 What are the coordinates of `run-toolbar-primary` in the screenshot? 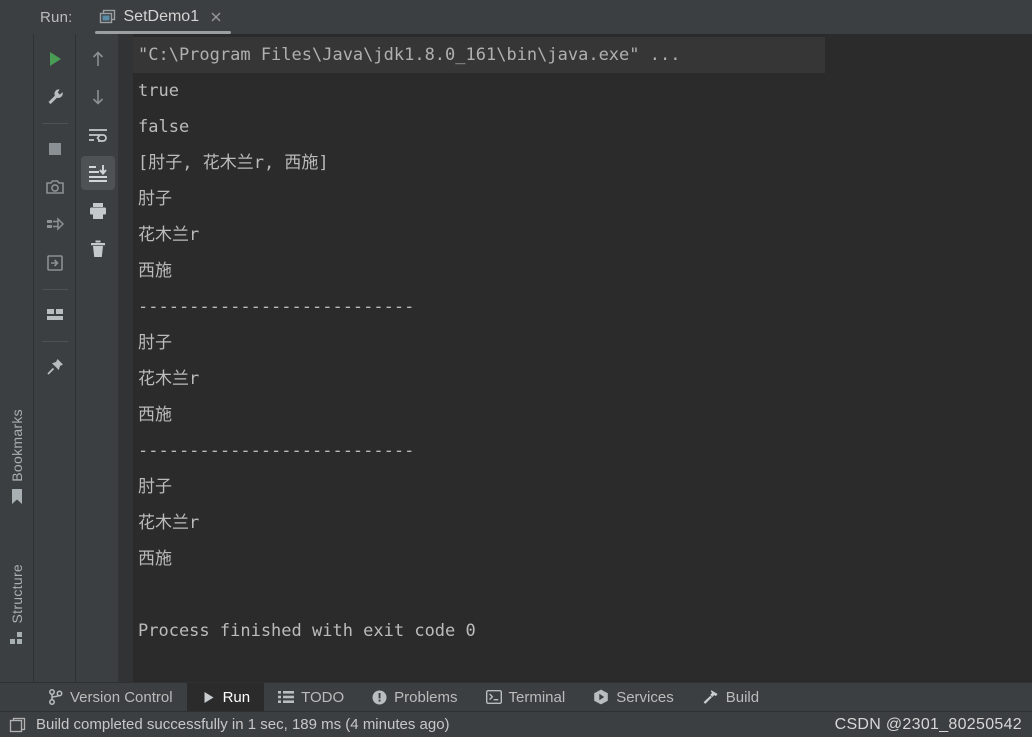 It's located at (55, 358).